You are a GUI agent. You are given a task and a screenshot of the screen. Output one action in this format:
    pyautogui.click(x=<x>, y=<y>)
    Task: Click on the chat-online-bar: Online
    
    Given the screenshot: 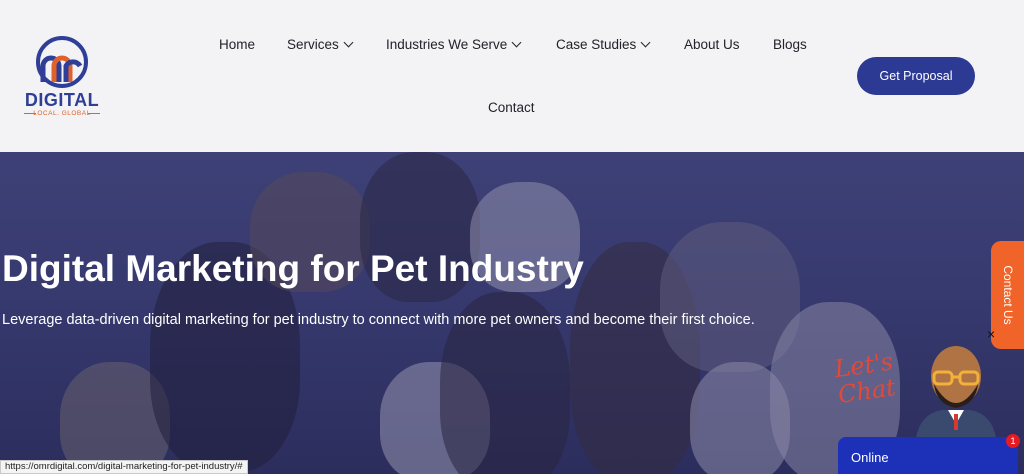 What is the action you would take?
    pyautogui.click(x=928, y=455)
    